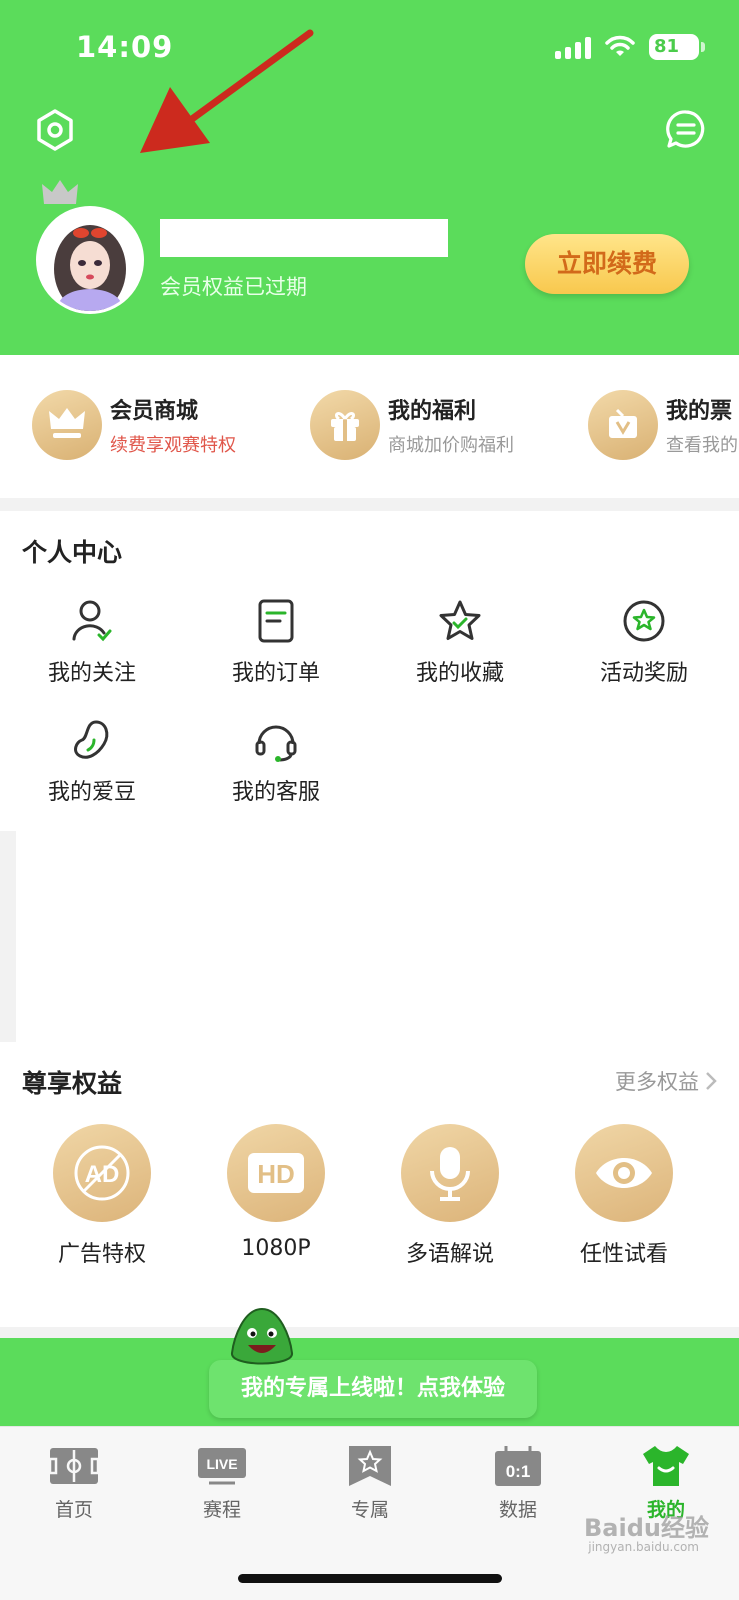 This screenshot has width=739, height=1600. Describe the element at coordinates (92, 621) in the screenshot. I see `user-check-icon` at that location.